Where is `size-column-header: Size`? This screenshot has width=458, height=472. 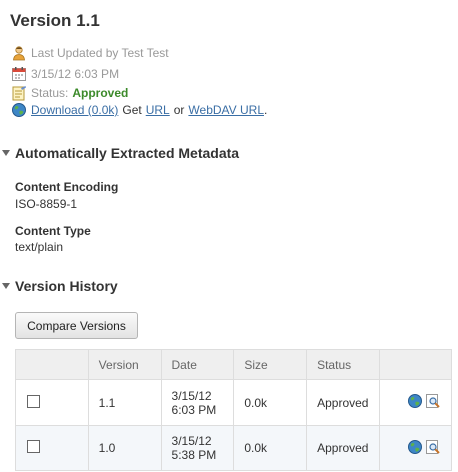
size-column-header: Size is located at coordinates (270, 364).